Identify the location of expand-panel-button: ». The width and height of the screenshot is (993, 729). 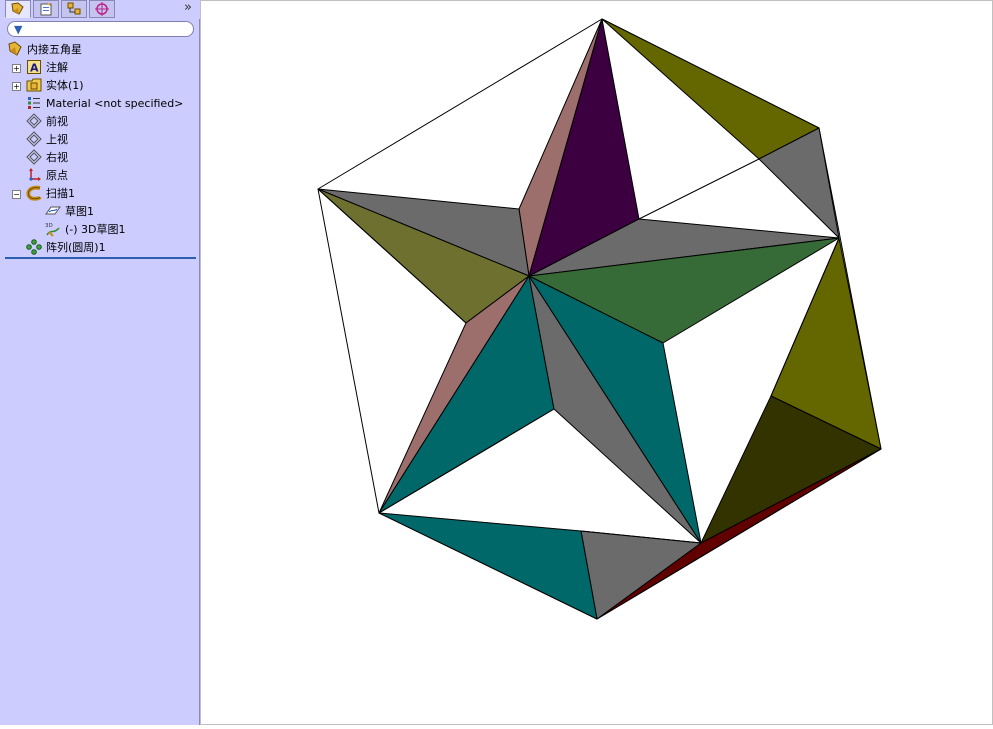
(188, 7).